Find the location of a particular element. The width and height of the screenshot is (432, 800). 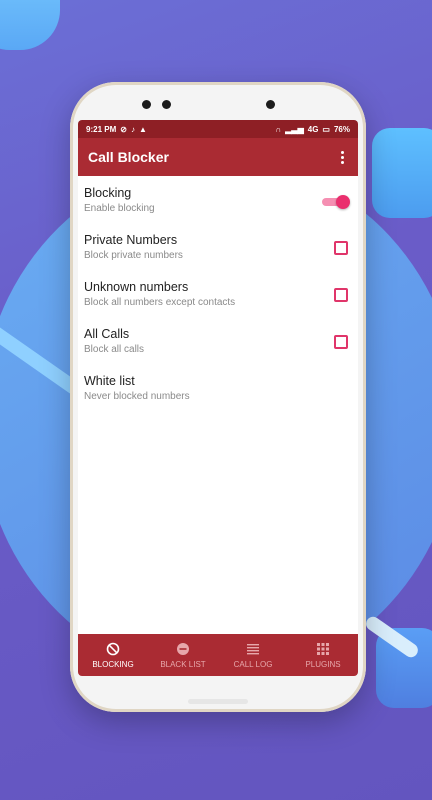

setting-white-list: White list Never blocked numbers is located at coordinates (218, 391).